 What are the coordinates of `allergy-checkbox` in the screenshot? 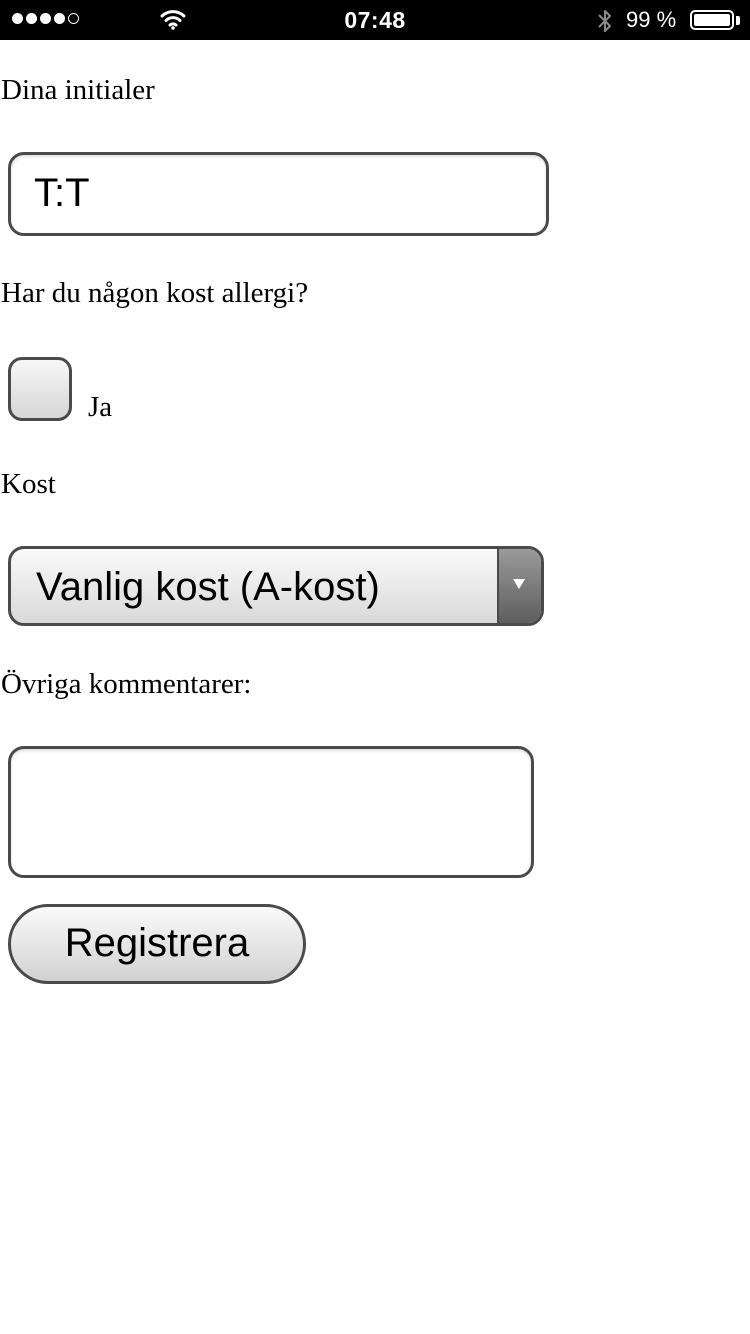 It's located at (40, 389).